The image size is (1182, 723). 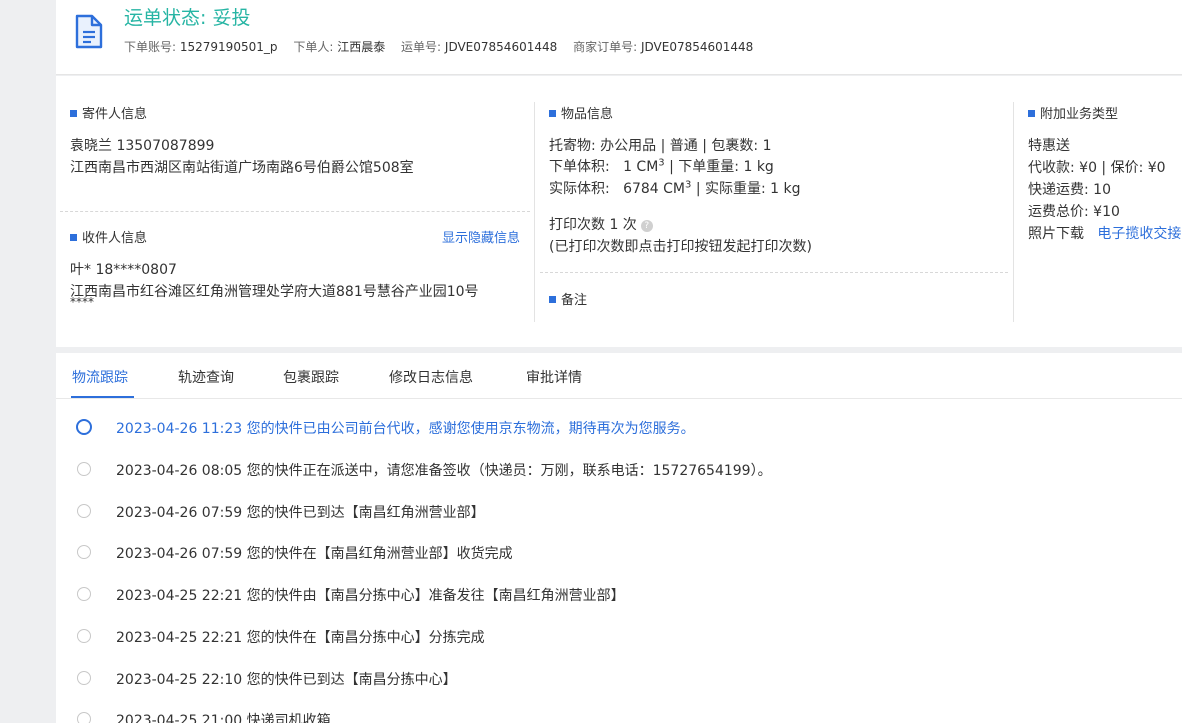 What do you see at coordinates (581, 112) in the screenshot?
I see `goods-section-title: 物品信息` at bounding box center [581, 112].